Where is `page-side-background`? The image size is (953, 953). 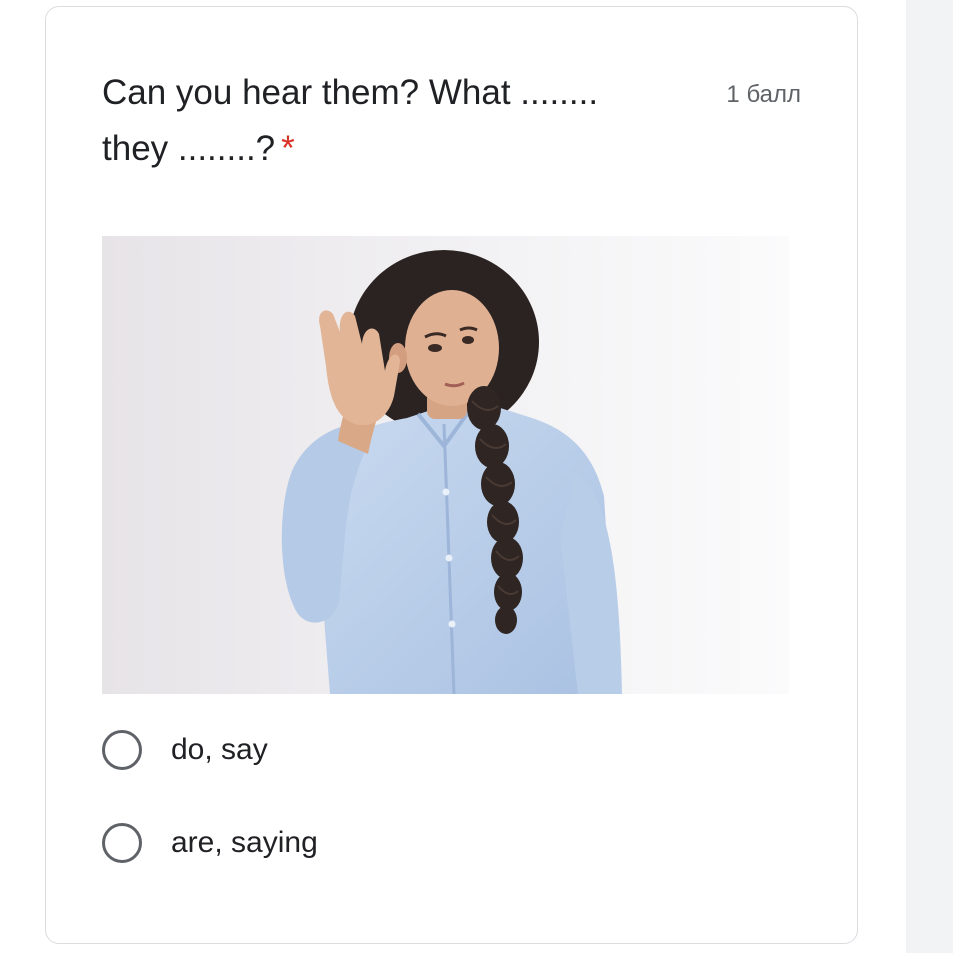 page-side-background is located at coordinates (929, 476).